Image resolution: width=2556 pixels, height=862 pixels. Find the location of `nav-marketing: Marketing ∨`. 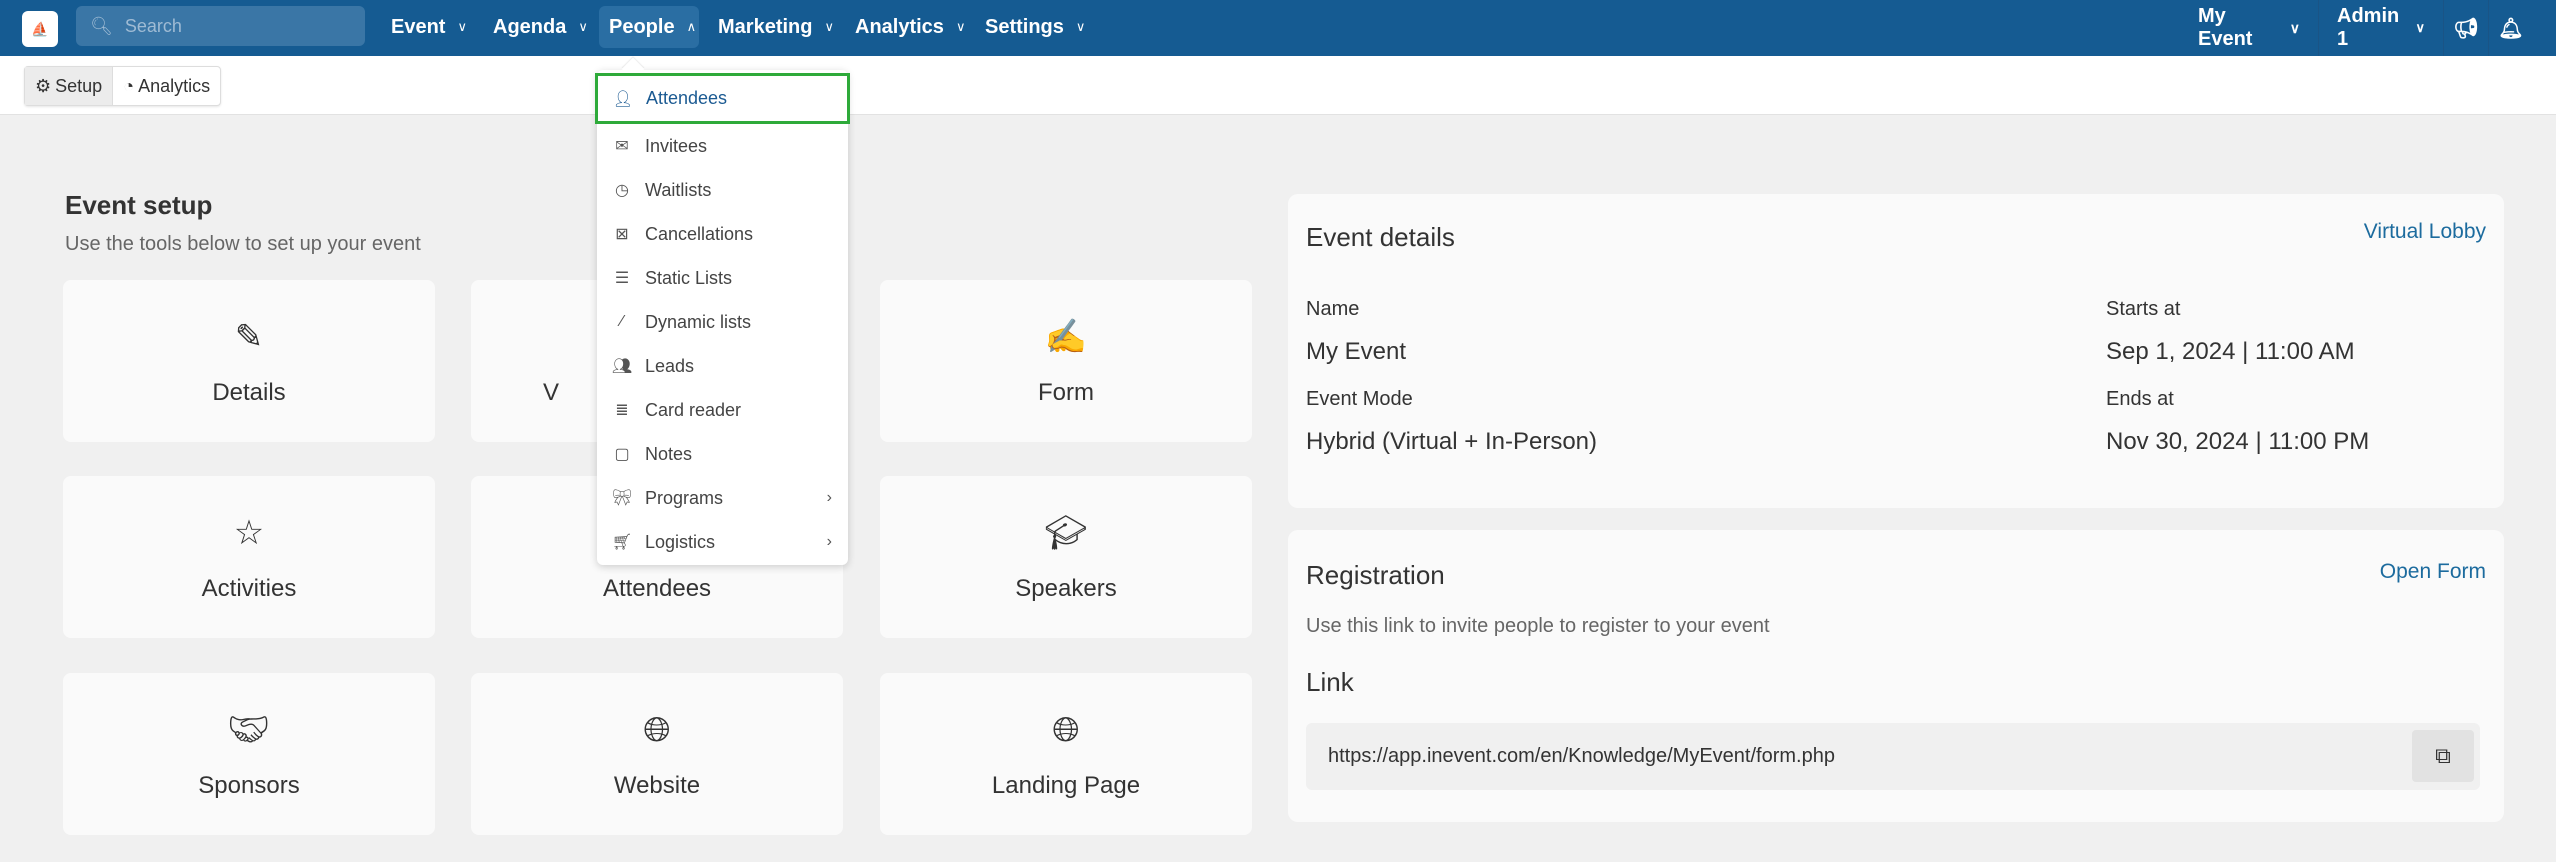

nav-marketing: Marketing ∨ is located at coordinates (776, 27).